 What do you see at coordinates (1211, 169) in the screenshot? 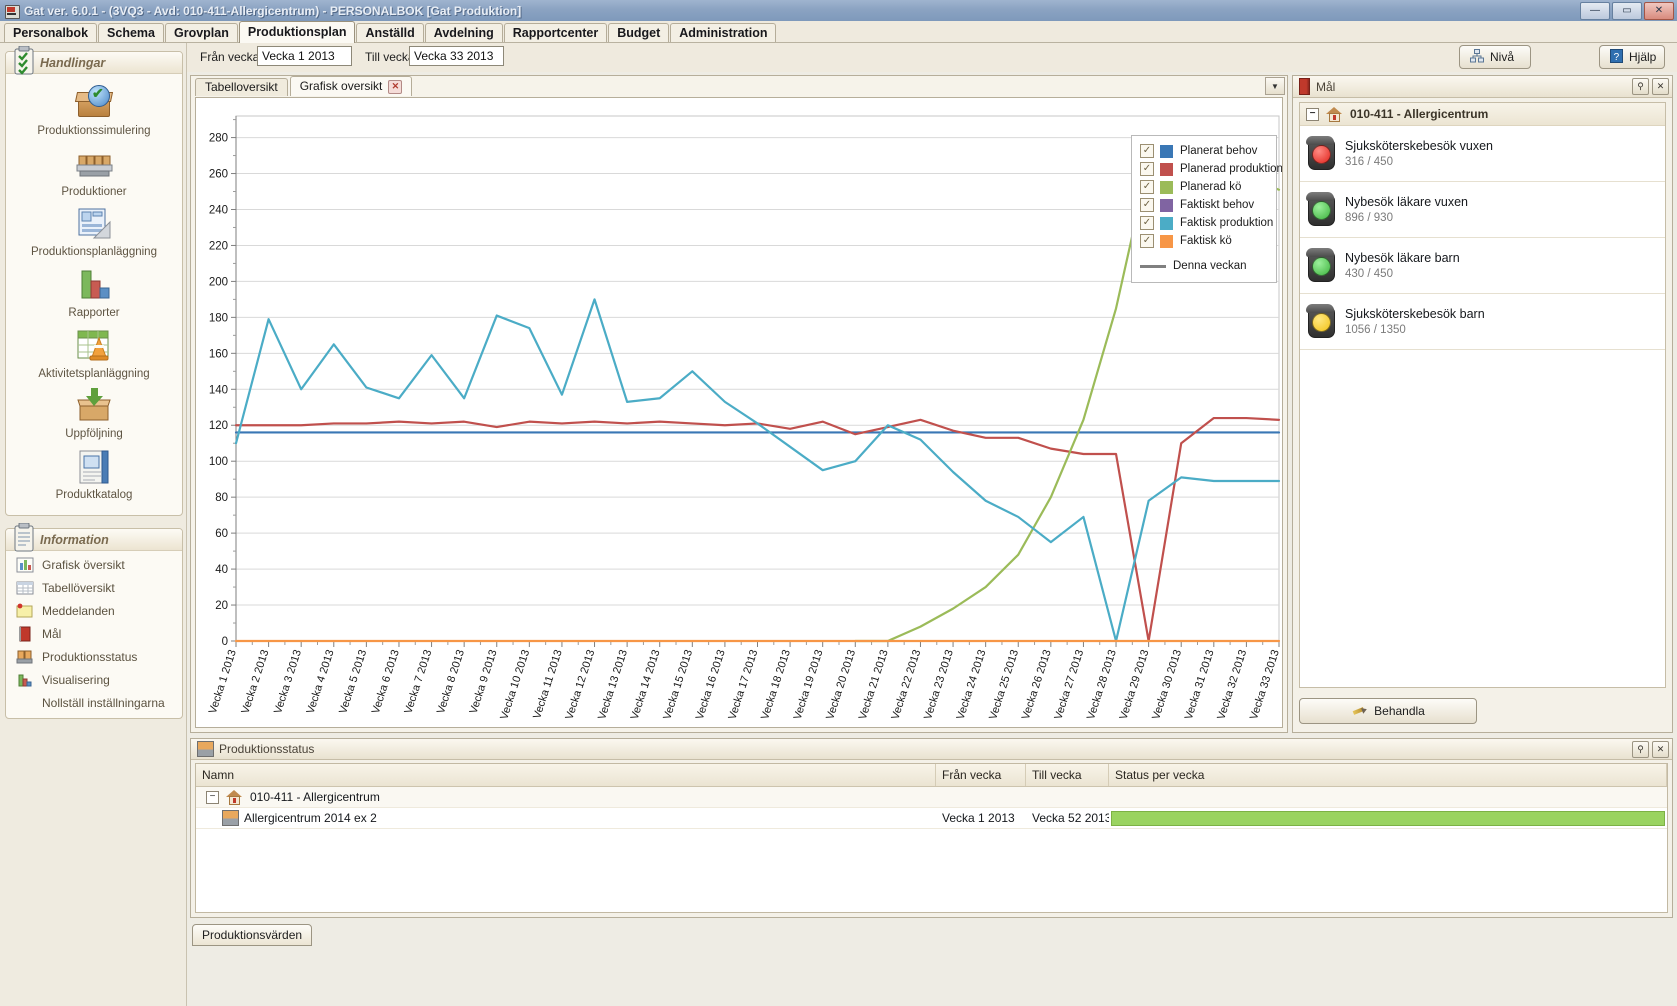
I see `legend-row-planerad-produktion: ✓ Planerad produktion` at bounding box center [1211, 169].